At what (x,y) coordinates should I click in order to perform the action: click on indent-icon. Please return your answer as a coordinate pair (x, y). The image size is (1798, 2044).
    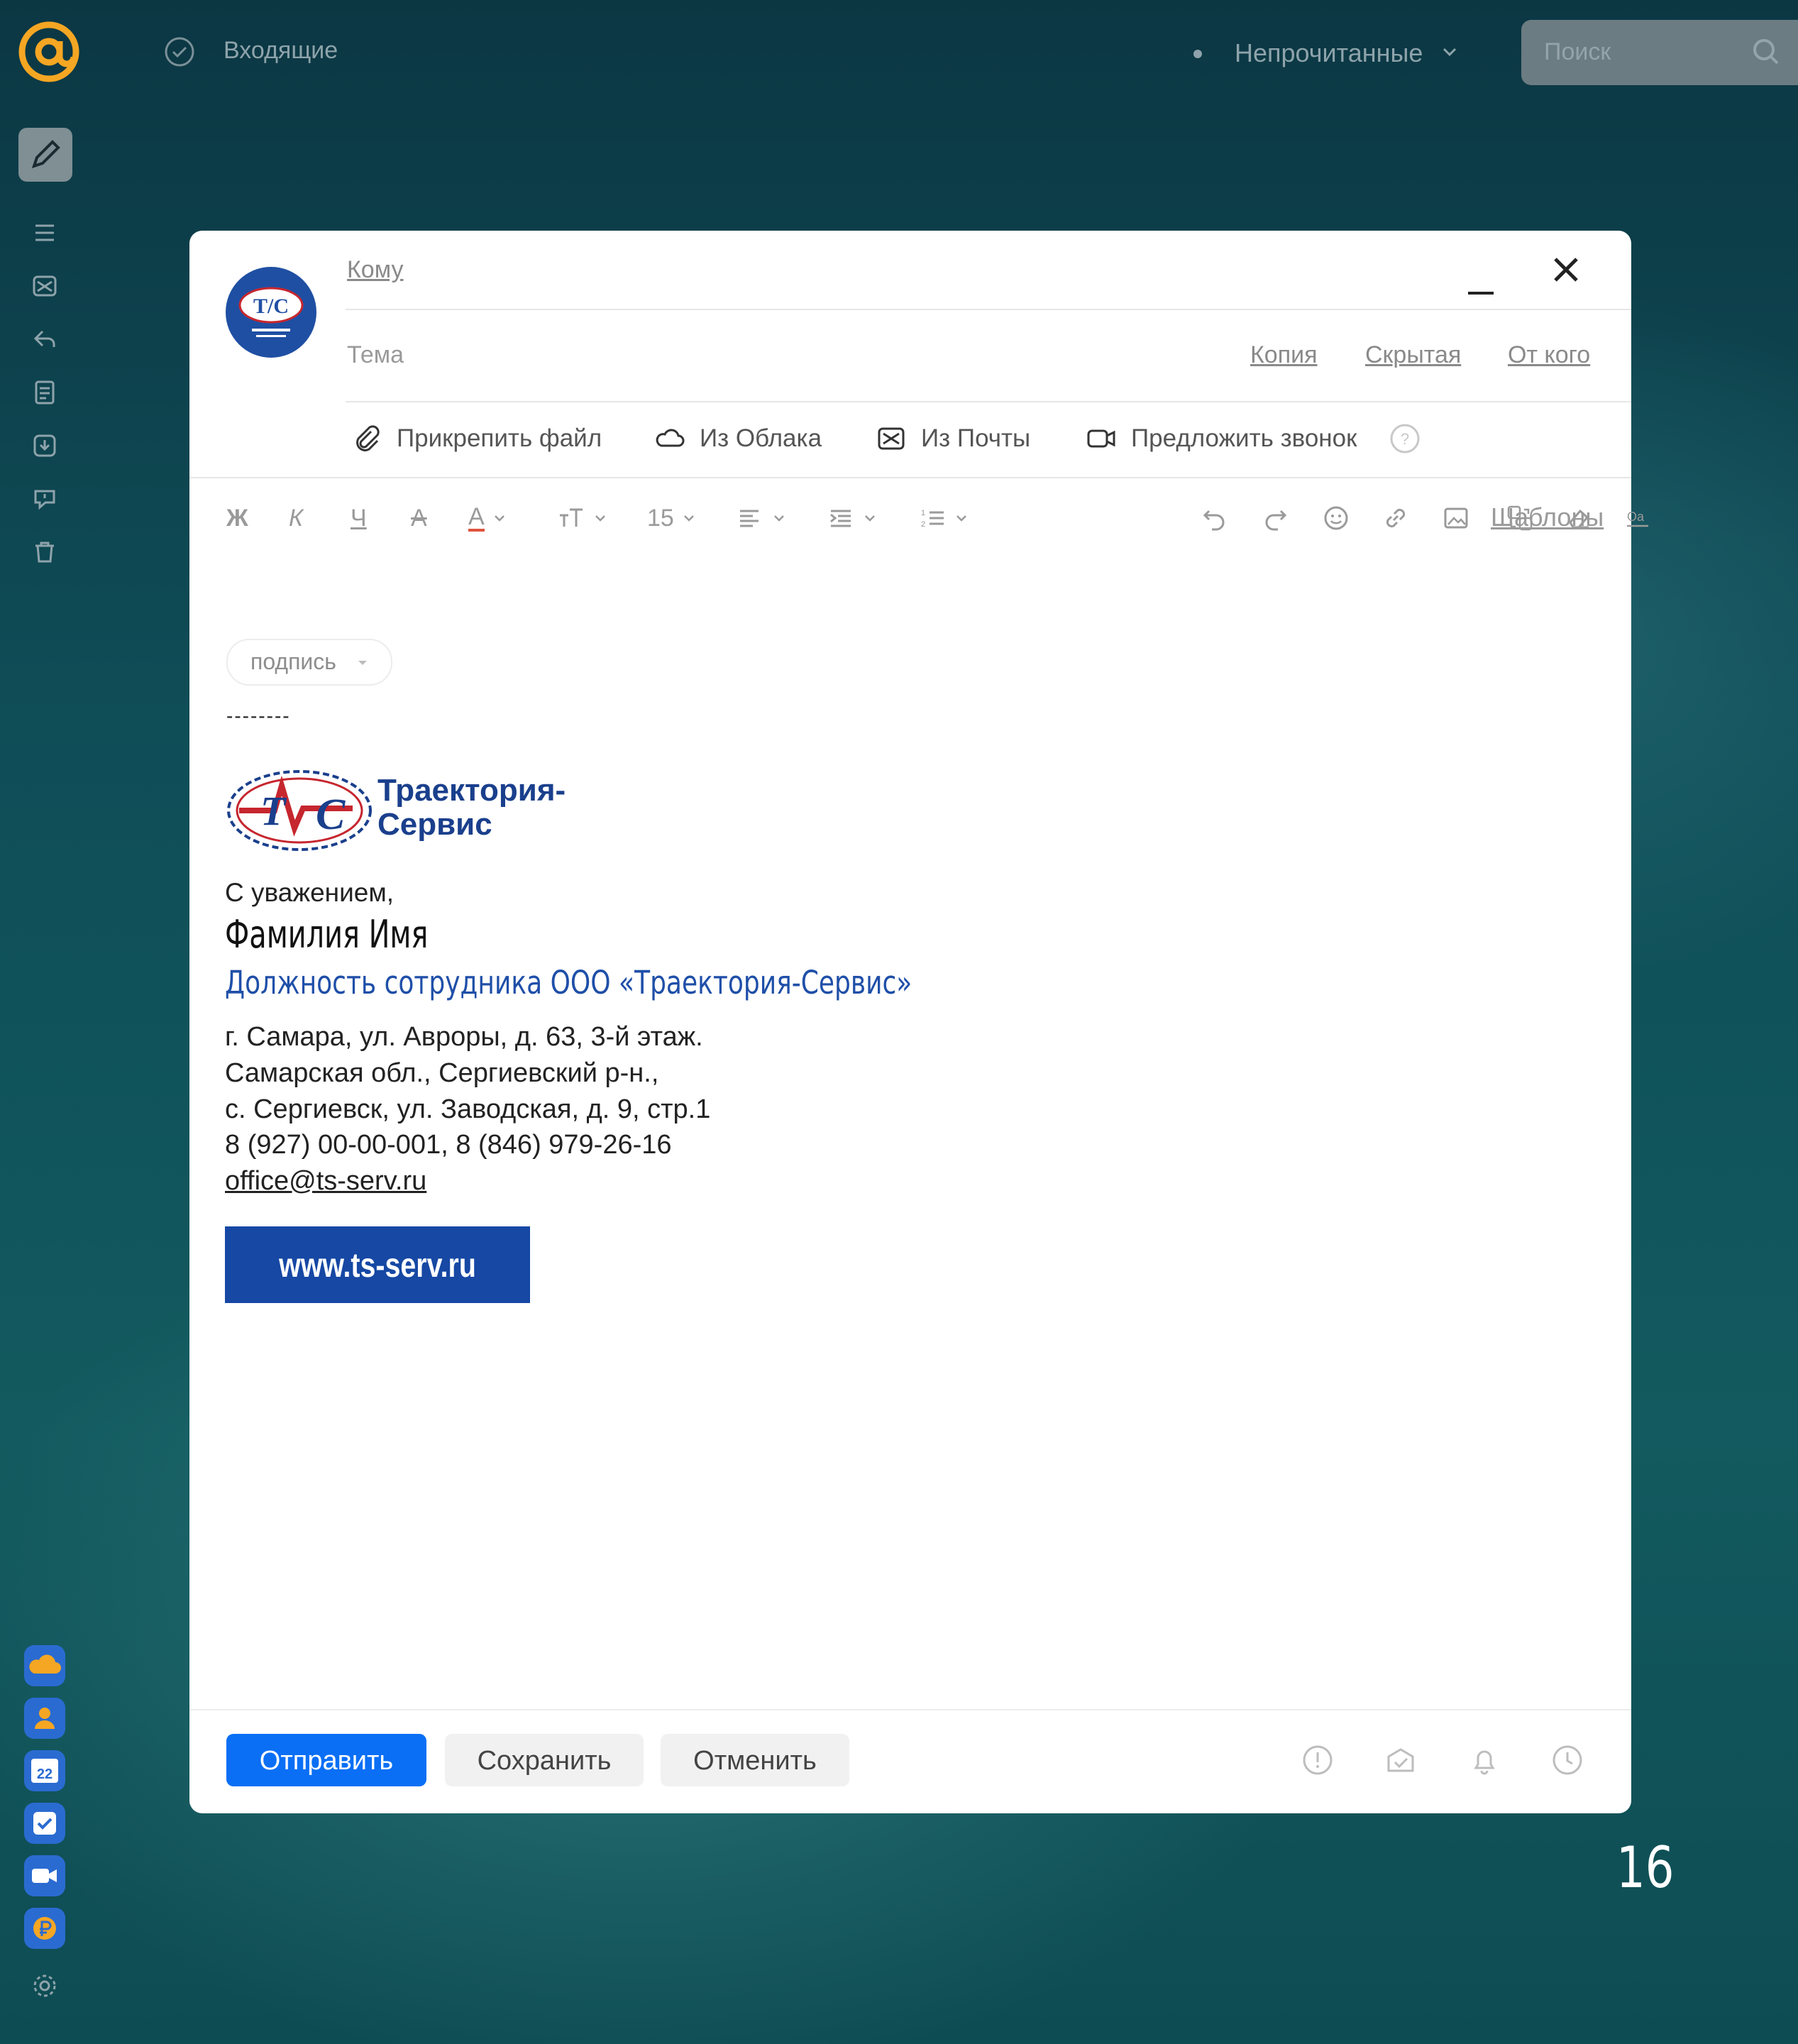
    Looking at the image, I should click on (840, 518).